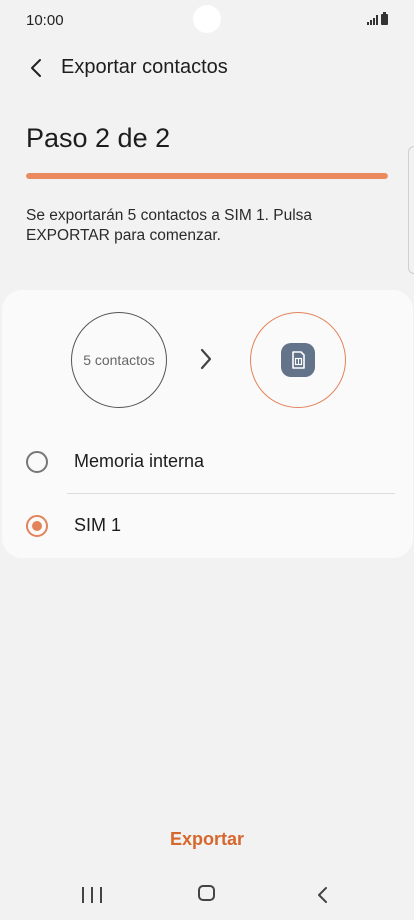 The height and width of the screenshot is (920, 414). I want to click on camera-cutout, so click(207, 19).